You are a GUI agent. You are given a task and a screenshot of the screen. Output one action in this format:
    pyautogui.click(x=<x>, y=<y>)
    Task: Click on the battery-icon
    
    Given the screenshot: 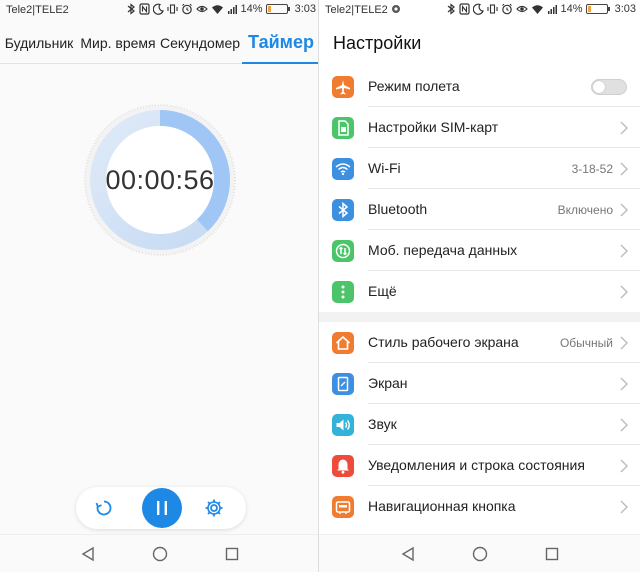 What is the action you would take?
    pyautogui.click(x=277, y=9)
    